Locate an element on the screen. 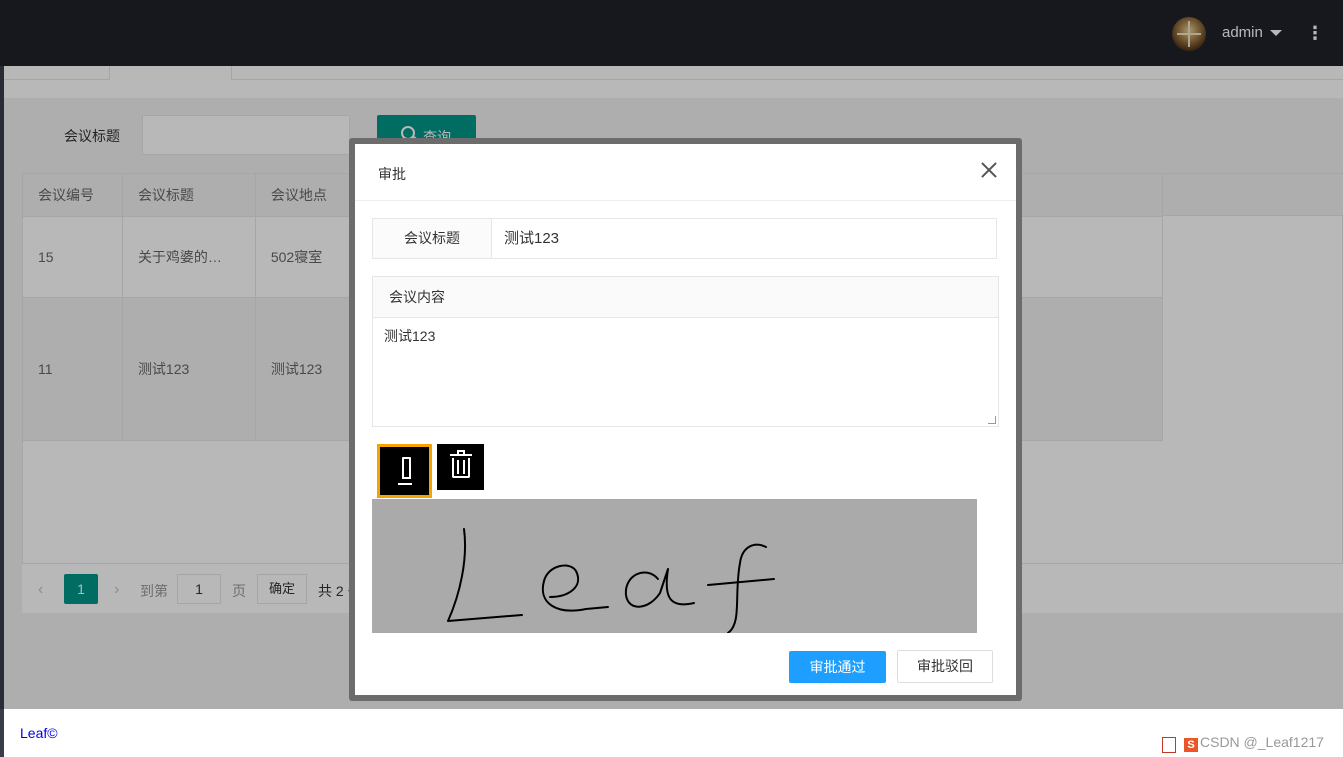 The width and height of the screenshot is (1343, 757). footer: Leaf© S CSDN @_Leaf1217 is located at coordinates (673, 733).